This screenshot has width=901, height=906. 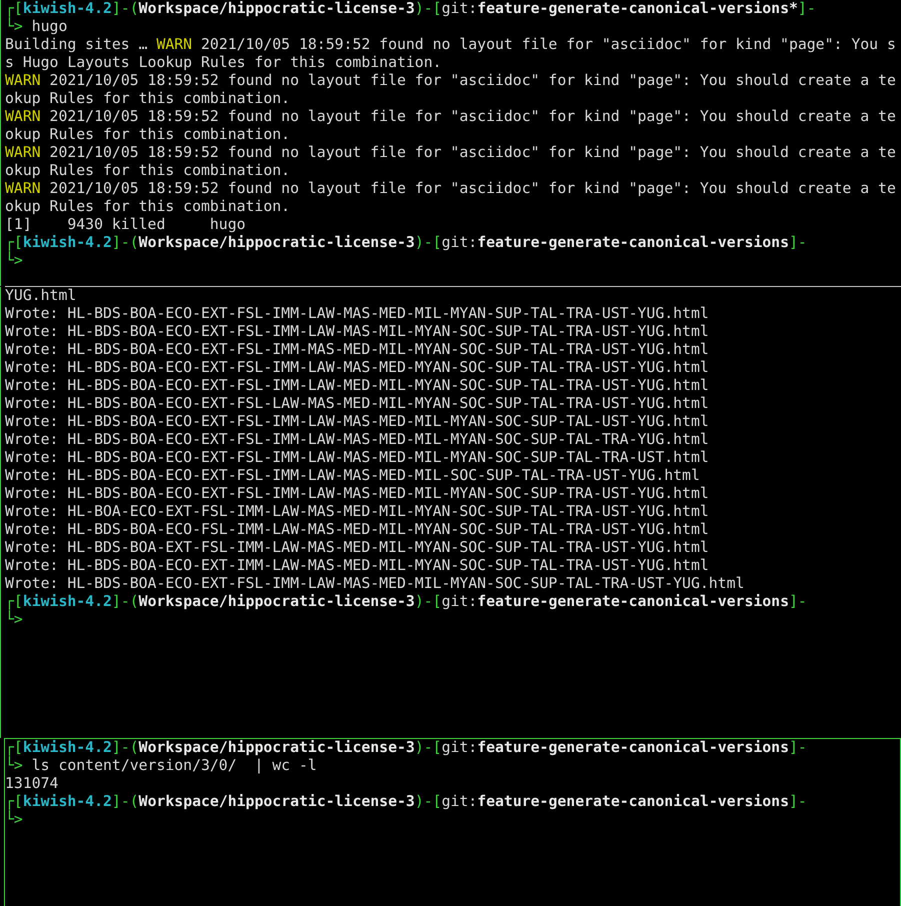 I want to click on terminal-line: Wrote: HL-BDS-BOA-ECO-EXT-IMM-LAW-MAS-MED-MIL-MYAN-SOC-SUP-TAL-TRA-UST-YUG.html, so click(x=357, y=566).